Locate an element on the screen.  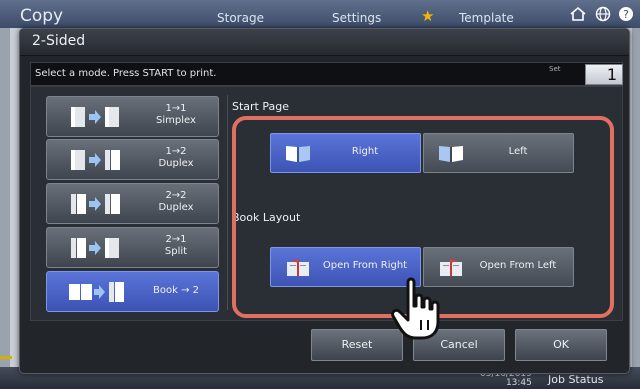
mode-duplex-label: 1→2 Duplex is located at coordinates (176, 157).